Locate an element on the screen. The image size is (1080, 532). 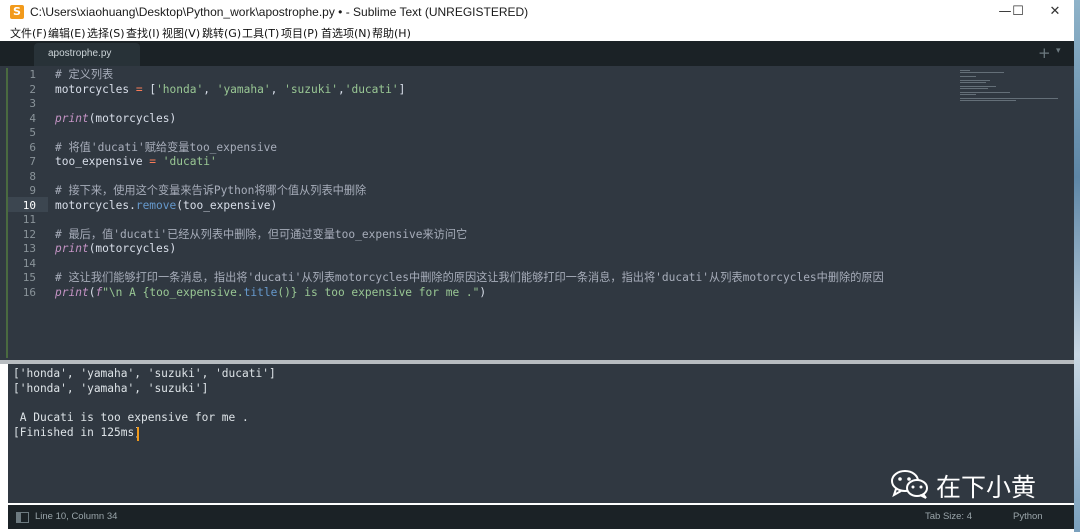
token-method: remove is located at coordinates (156, 205).